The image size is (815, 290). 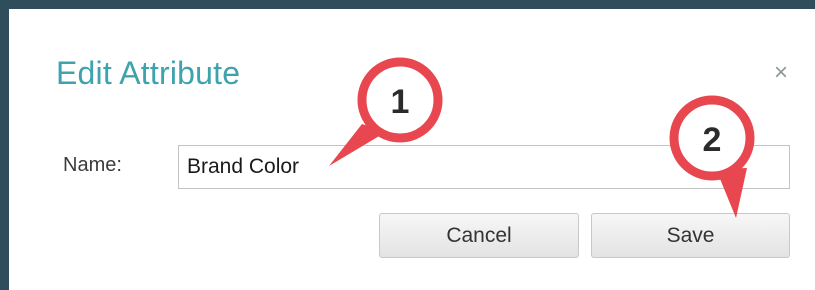 I want to click on name-input, so click(x=484, y=167).